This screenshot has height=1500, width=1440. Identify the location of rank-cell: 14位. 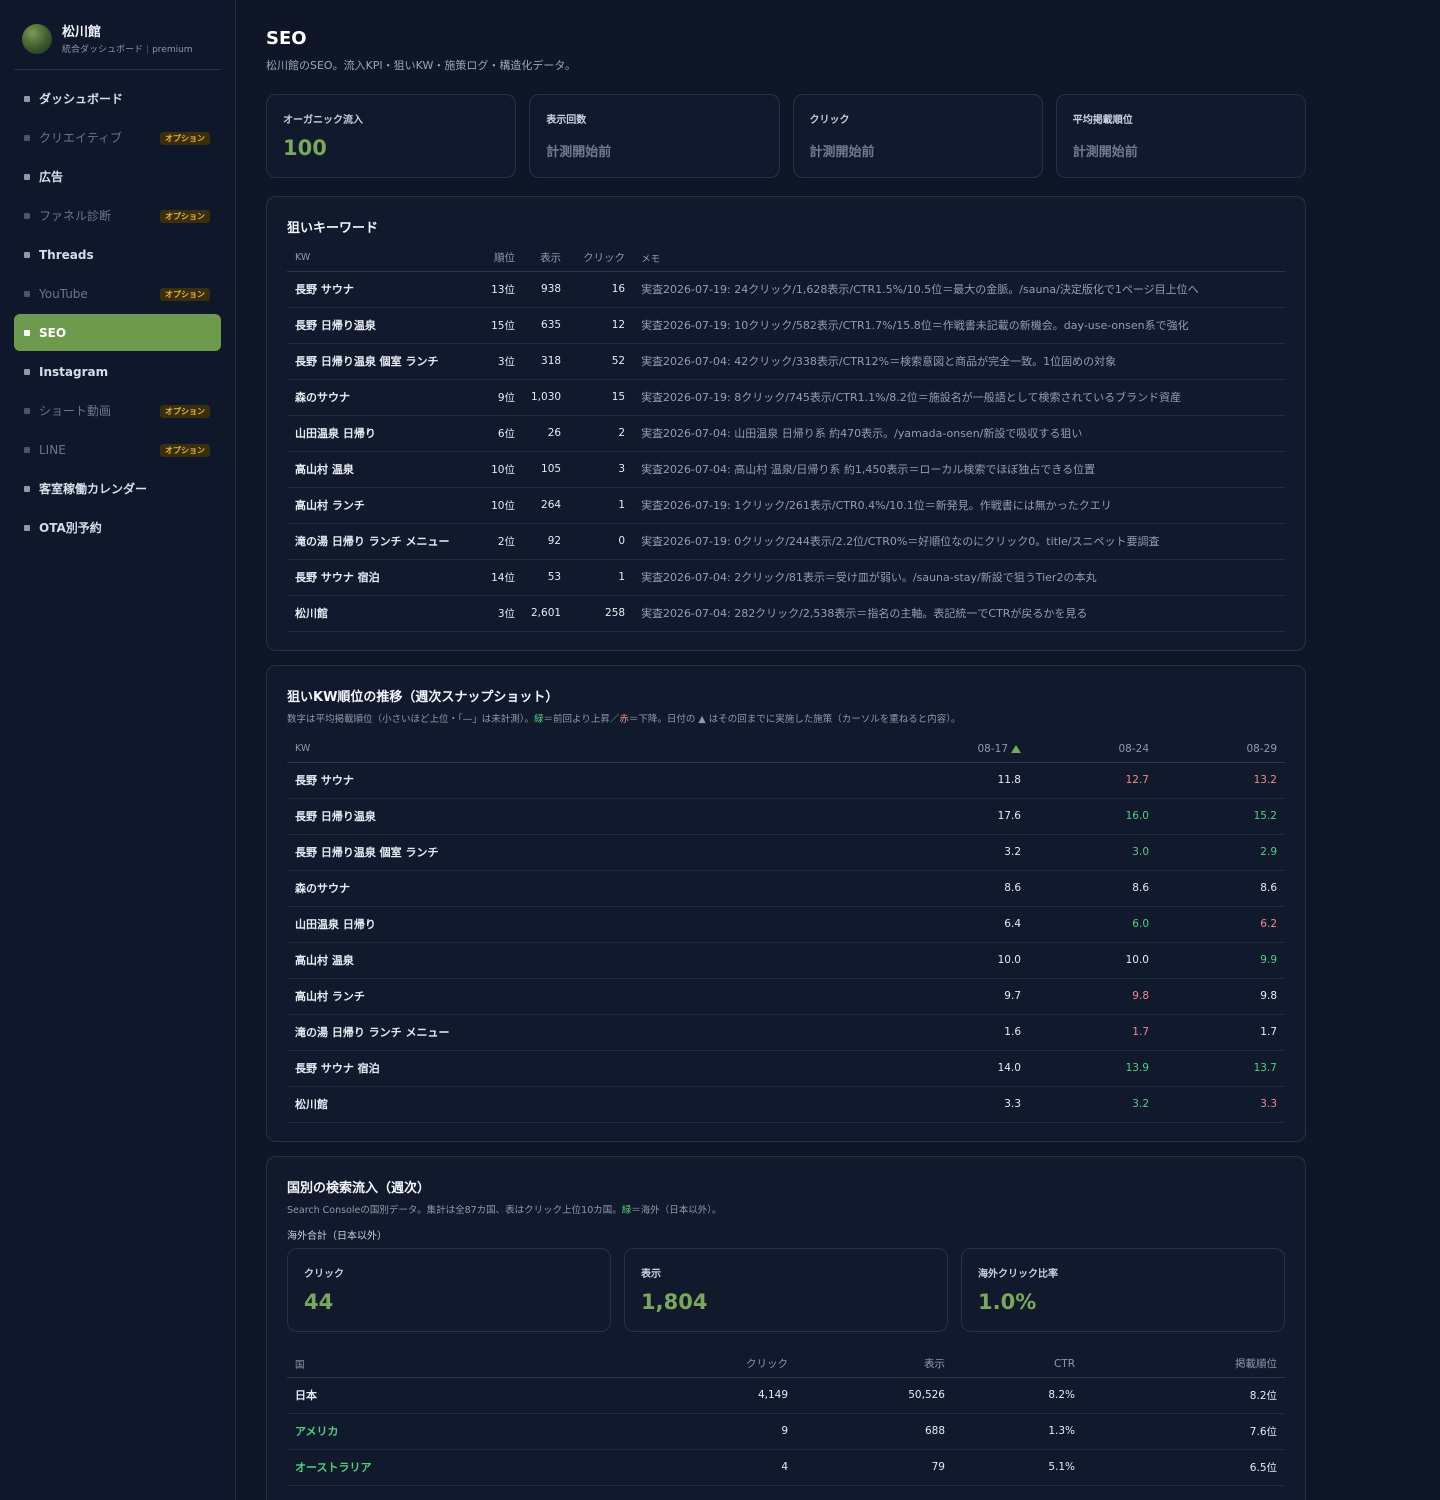
(500, 577).